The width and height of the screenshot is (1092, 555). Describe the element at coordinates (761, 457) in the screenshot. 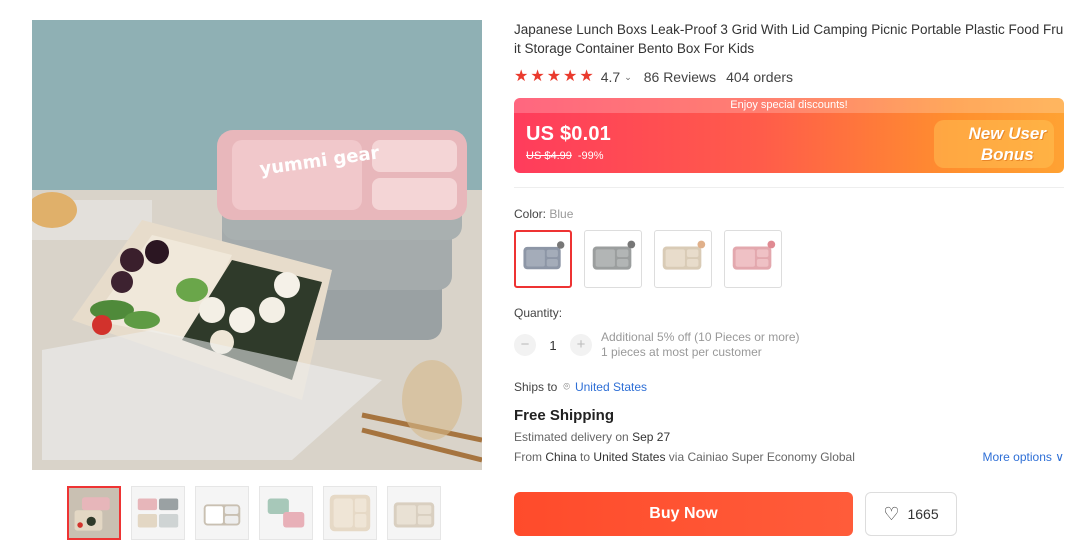

I see `shipping-carrier: via Cainiao Super Economy Global` at that location.